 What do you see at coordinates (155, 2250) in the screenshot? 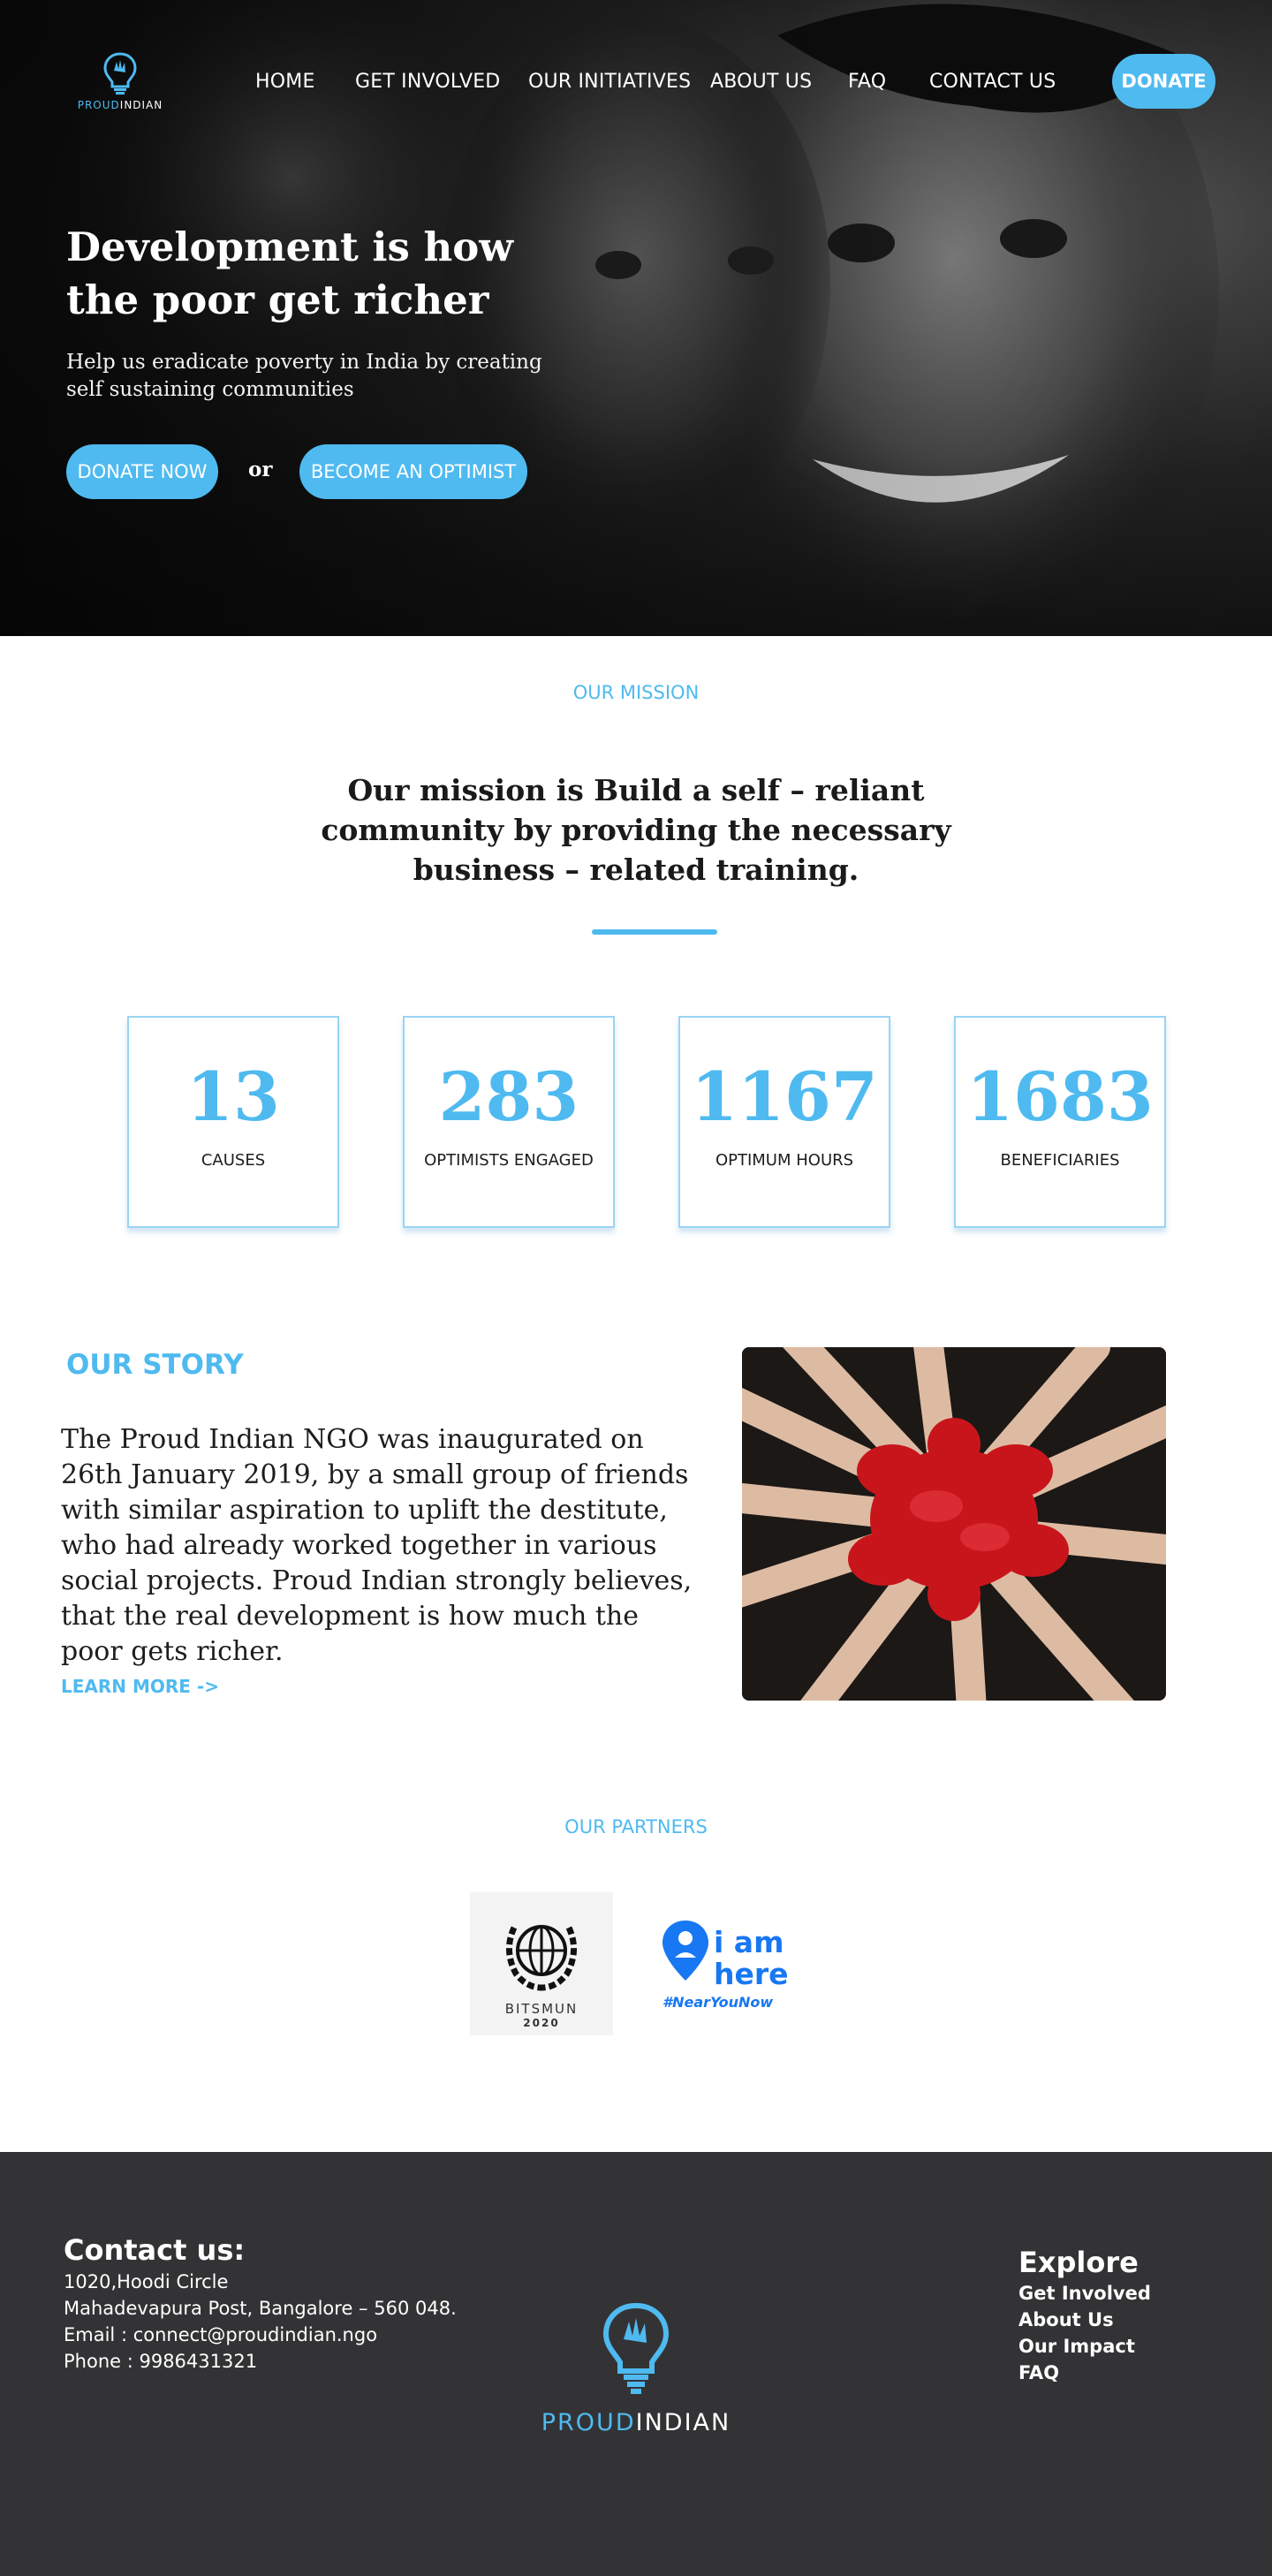
I see `contact-heading: Contact us:` at bounding box center [155, 2250].